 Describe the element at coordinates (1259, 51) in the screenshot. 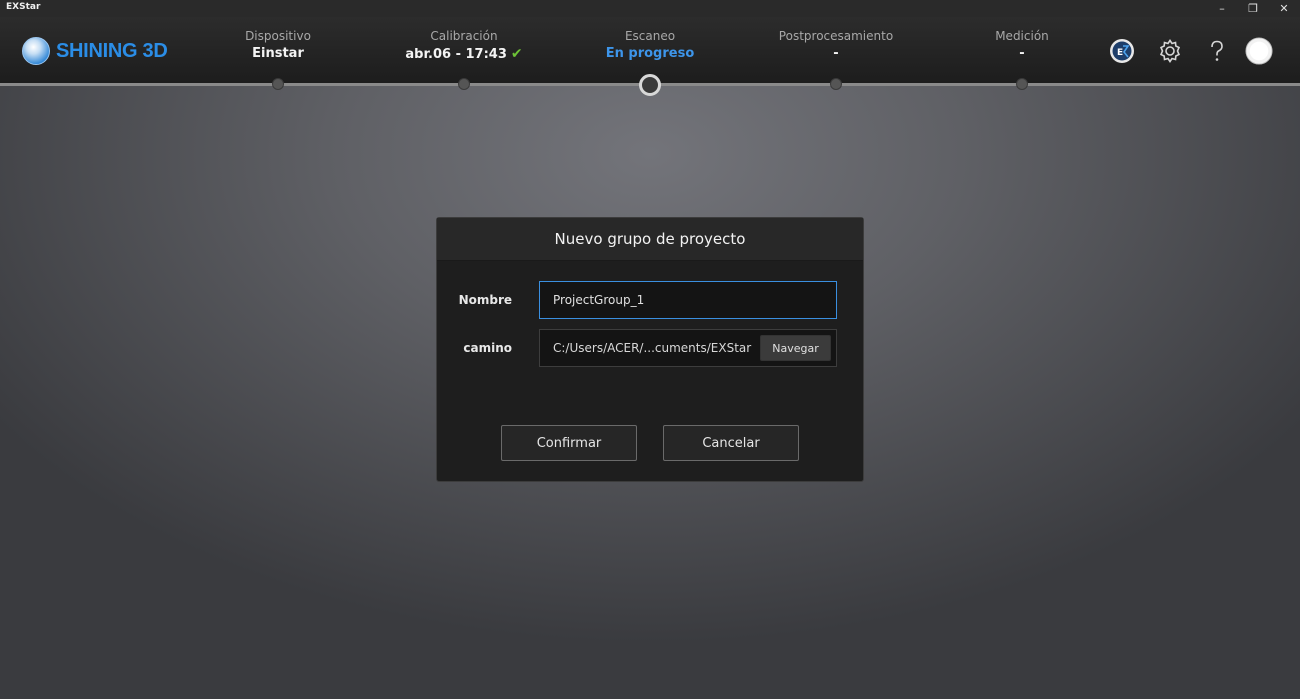

I see `avatar-icon` at that location.